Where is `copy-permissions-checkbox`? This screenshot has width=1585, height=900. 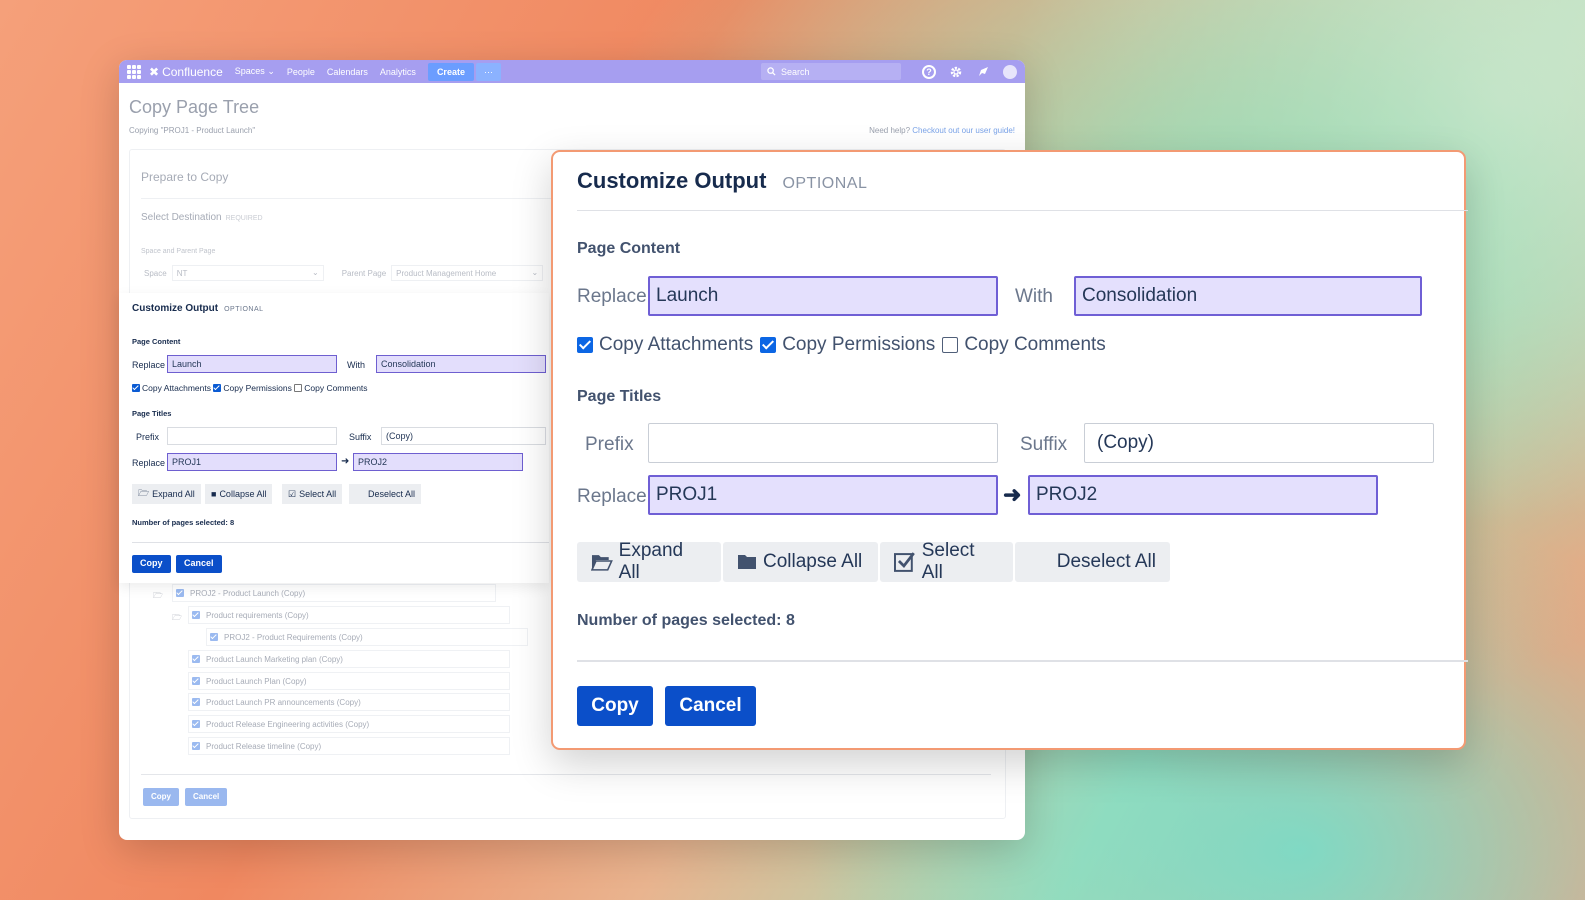 copy-permissions-checkbox is located at coordinates (768, 345).